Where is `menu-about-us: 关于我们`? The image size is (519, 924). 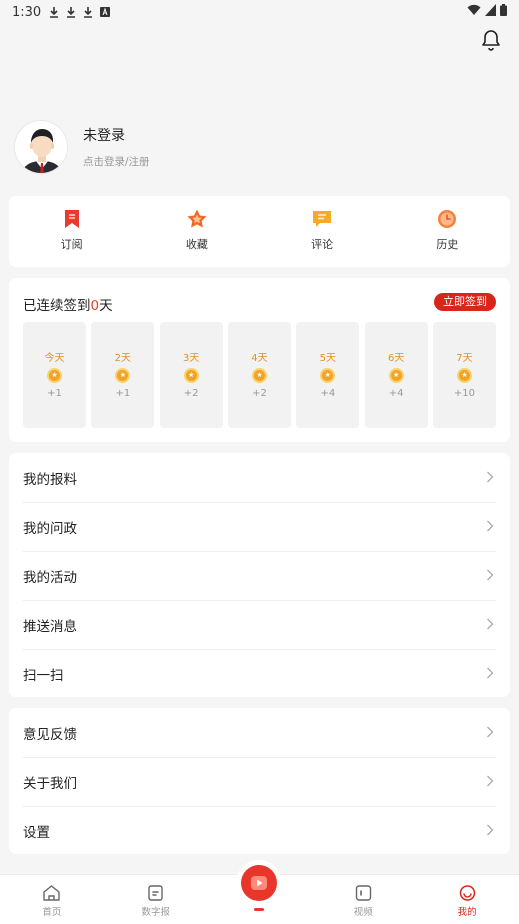 menu-about-us: 关于我们 is located at coordinates (259, 781).